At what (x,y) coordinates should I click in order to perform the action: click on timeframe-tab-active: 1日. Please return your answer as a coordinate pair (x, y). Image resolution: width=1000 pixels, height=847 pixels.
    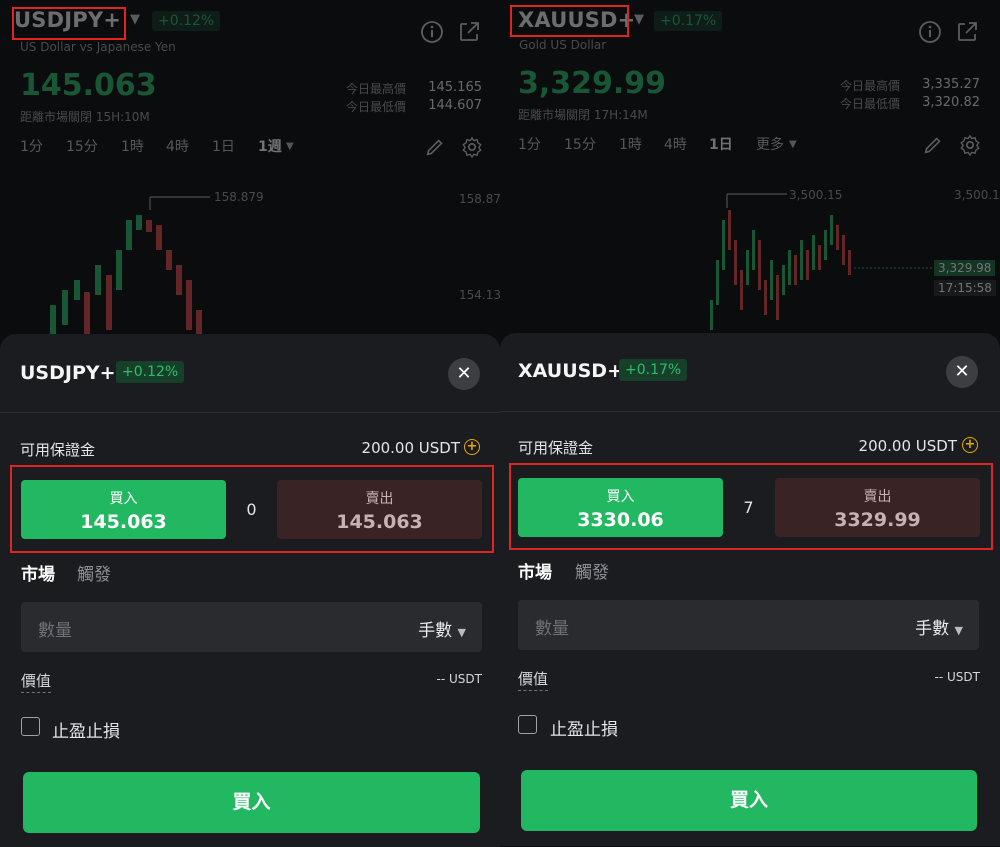
    Looking at the image, I should click on (721, 144).